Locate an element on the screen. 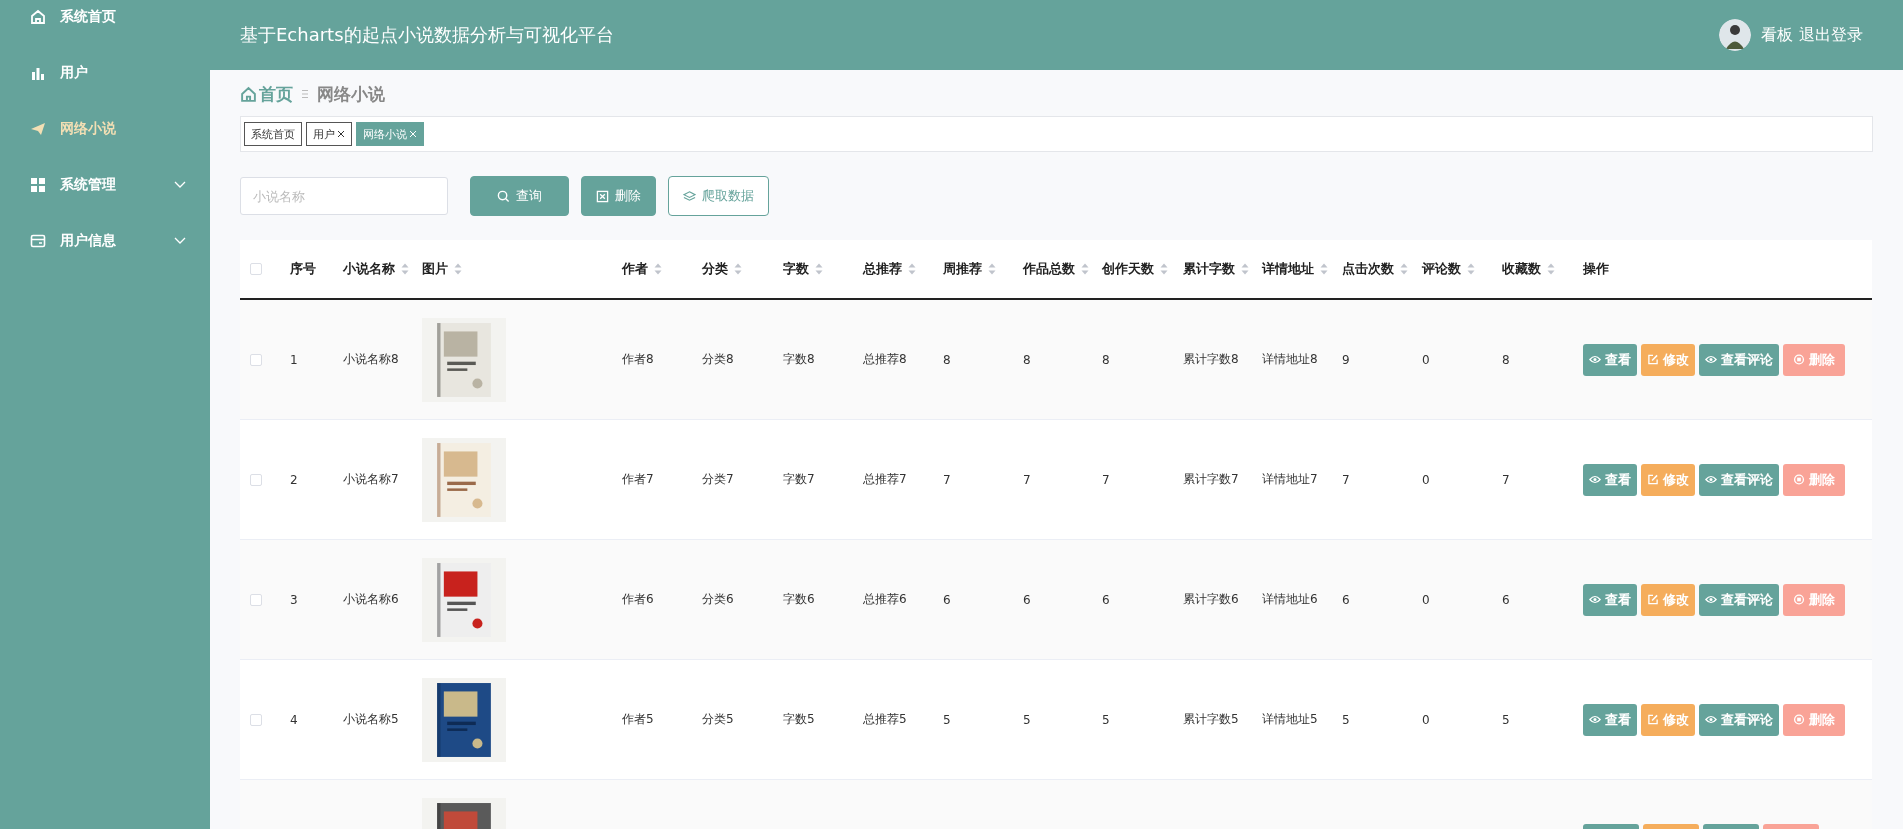 The width and height of the screenshot is (1903, 829). avatar-icon is located at coordinates (1735, 35).